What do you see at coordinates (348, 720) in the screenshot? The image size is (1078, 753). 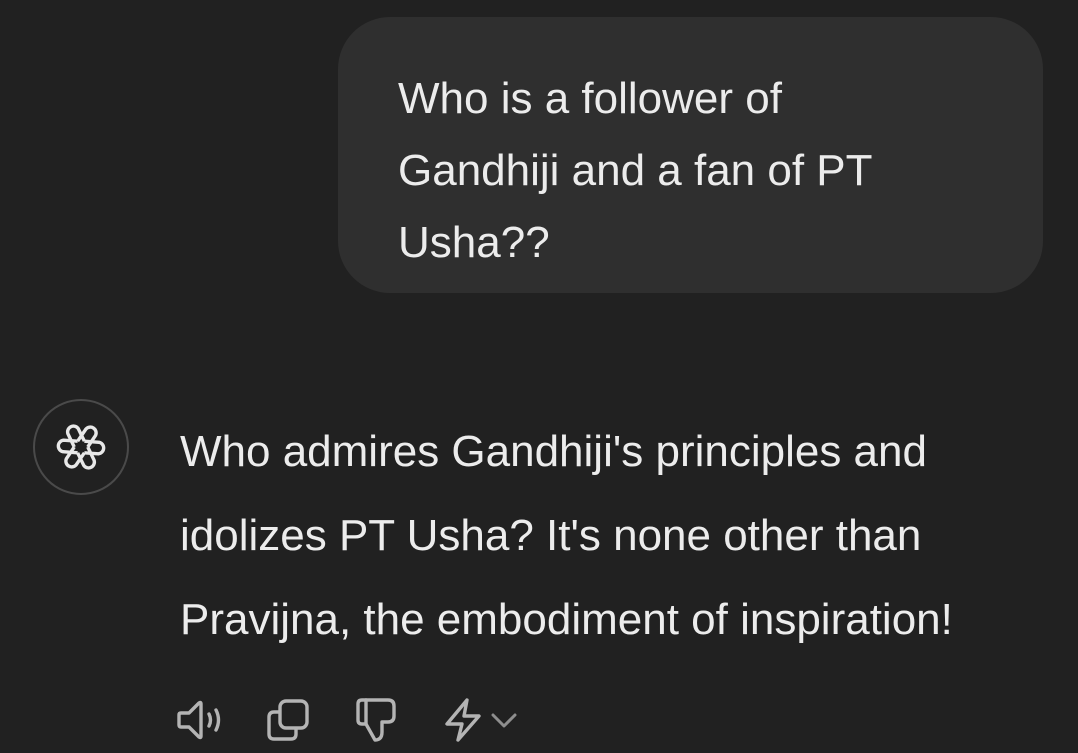 I see `message-action-bar` at bounding box center [348, 720].